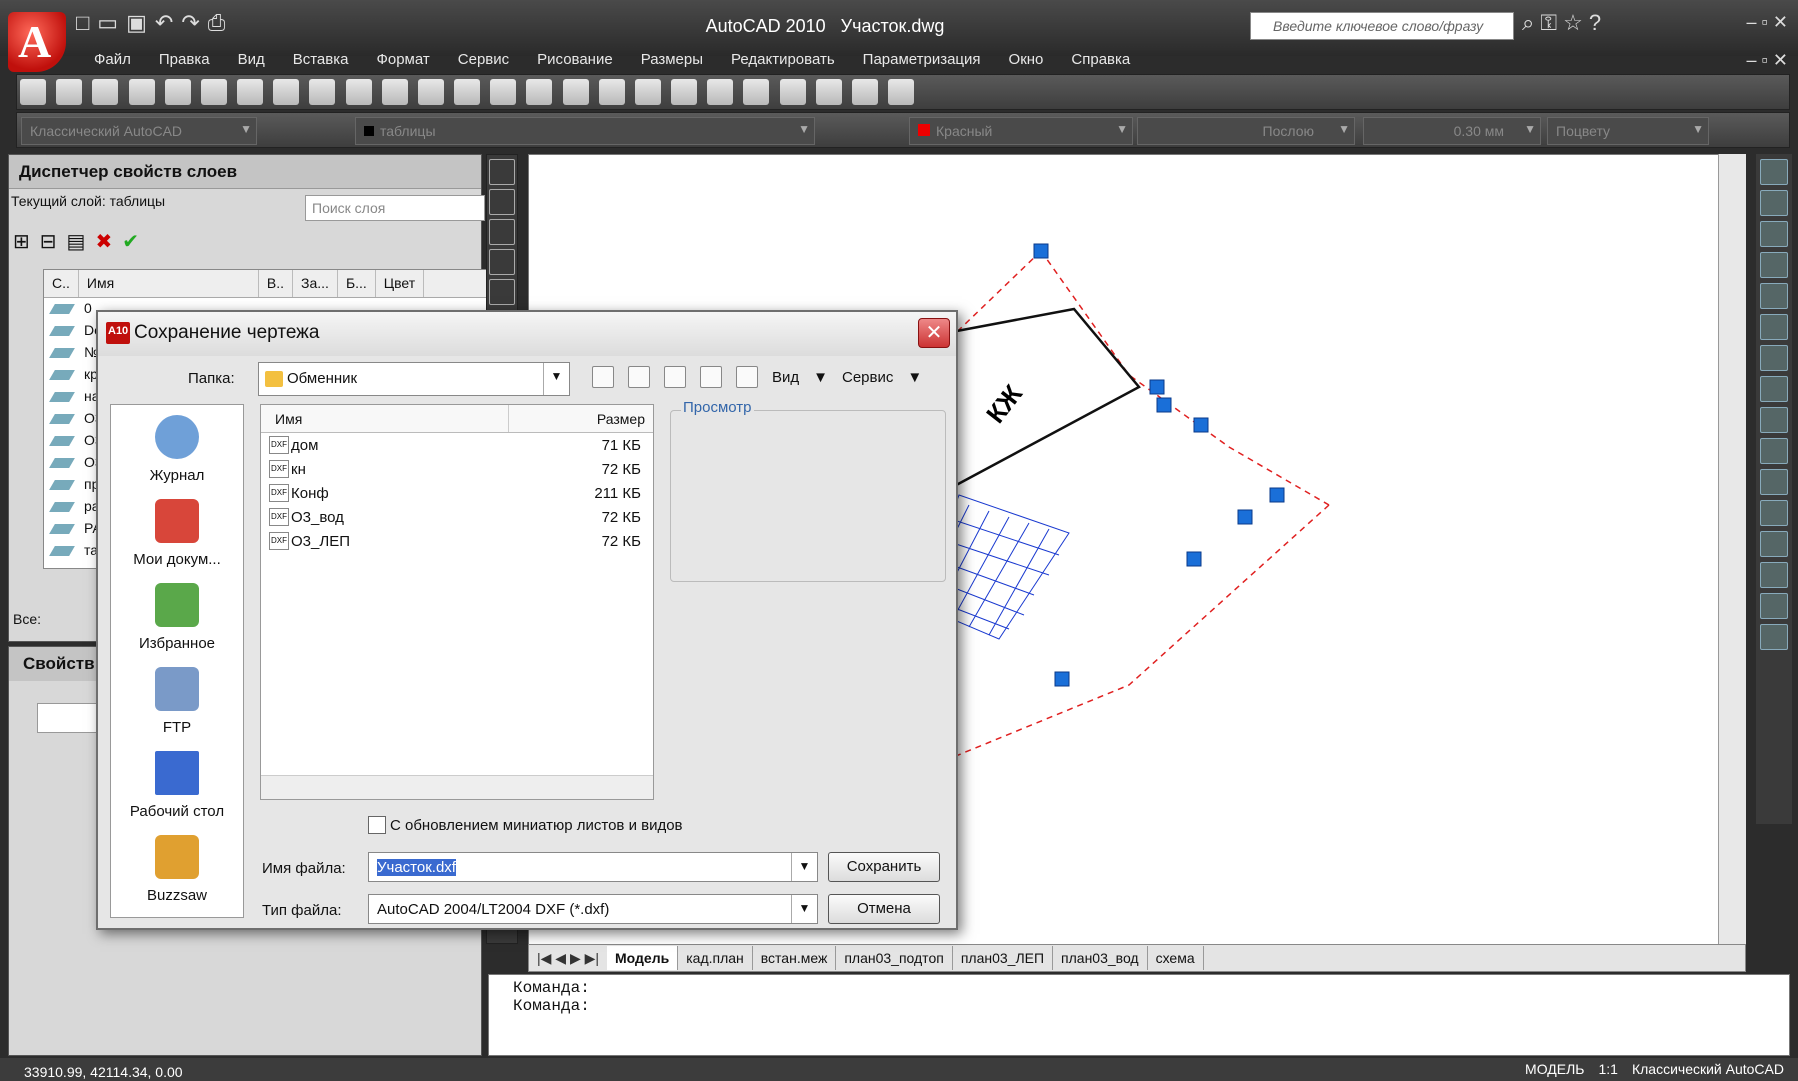  Describe the element at coordinates (457, 493) in the screenshot. I see `file-row: DXF Конф 211 КБ` at that location.